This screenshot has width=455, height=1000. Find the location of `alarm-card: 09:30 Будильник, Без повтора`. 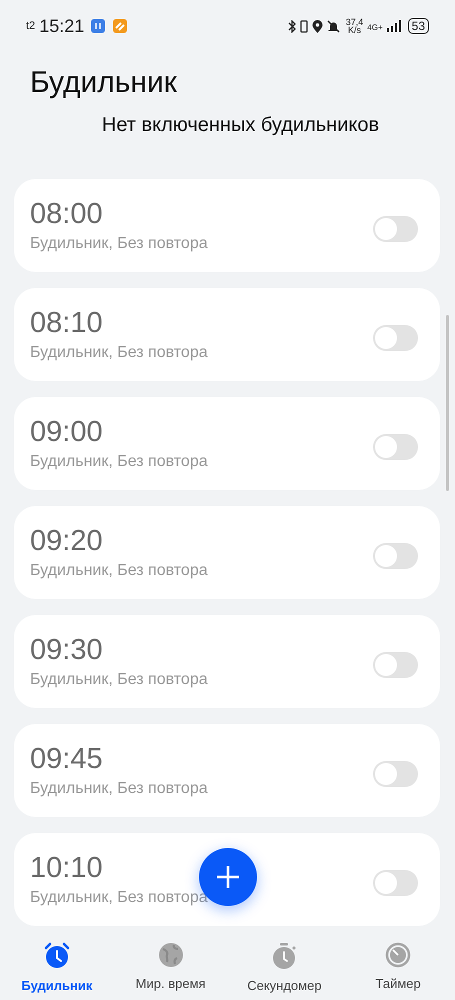

alarm-card: 09:30 Будильник, Без повтора is located at coordinates (227, 661).